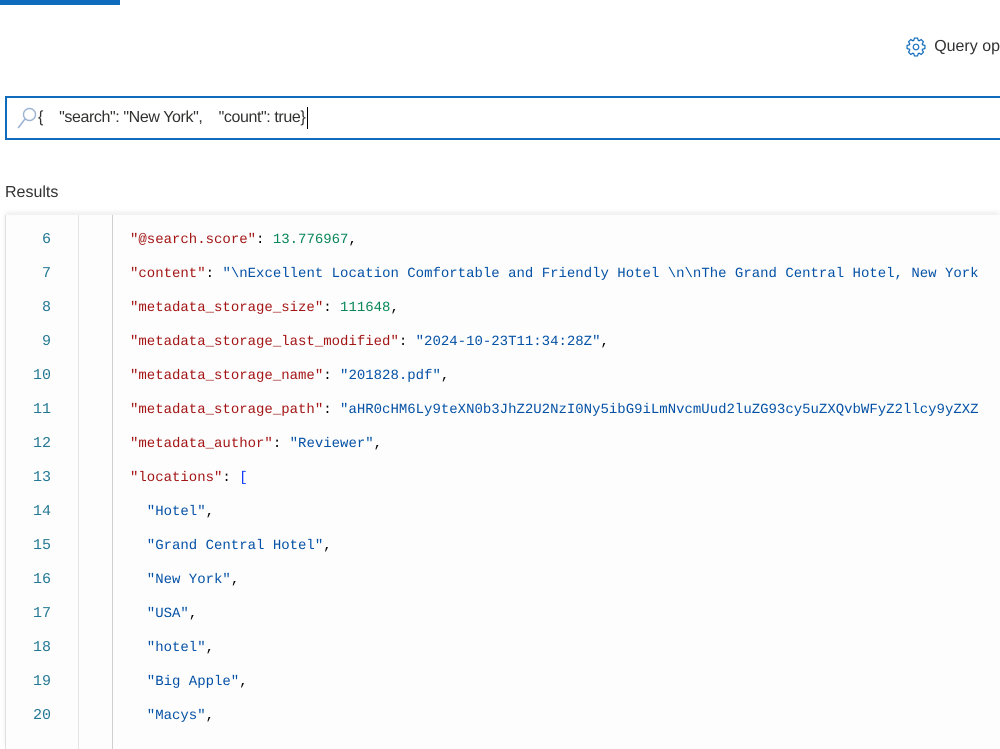 This screenshot has width=1000, height=749. What do you see at coordinates (264, 308) in the screenshot?
I see `code-line: "metadata_storage_size": 111648,` at bounding box center [264, 308].